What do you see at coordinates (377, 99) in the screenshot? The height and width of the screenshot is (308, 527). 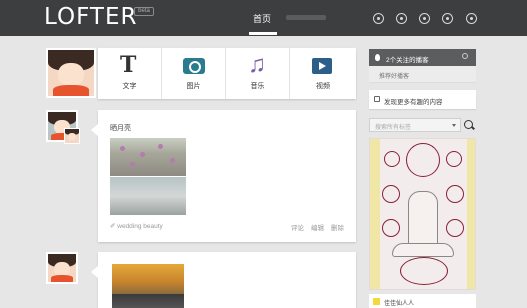 I see `discover-icon` at bounding box center [377, 99].